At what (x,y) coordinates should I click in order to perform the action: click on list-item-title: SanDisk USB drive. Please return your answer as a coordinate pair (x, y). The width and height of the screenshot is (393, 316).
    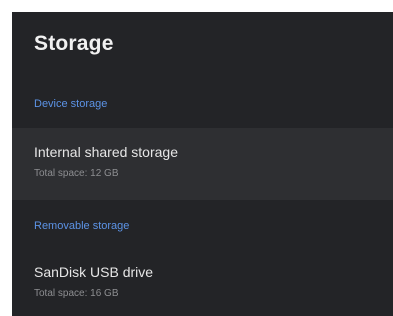
    Looking at the image, I should click on (94, 272).